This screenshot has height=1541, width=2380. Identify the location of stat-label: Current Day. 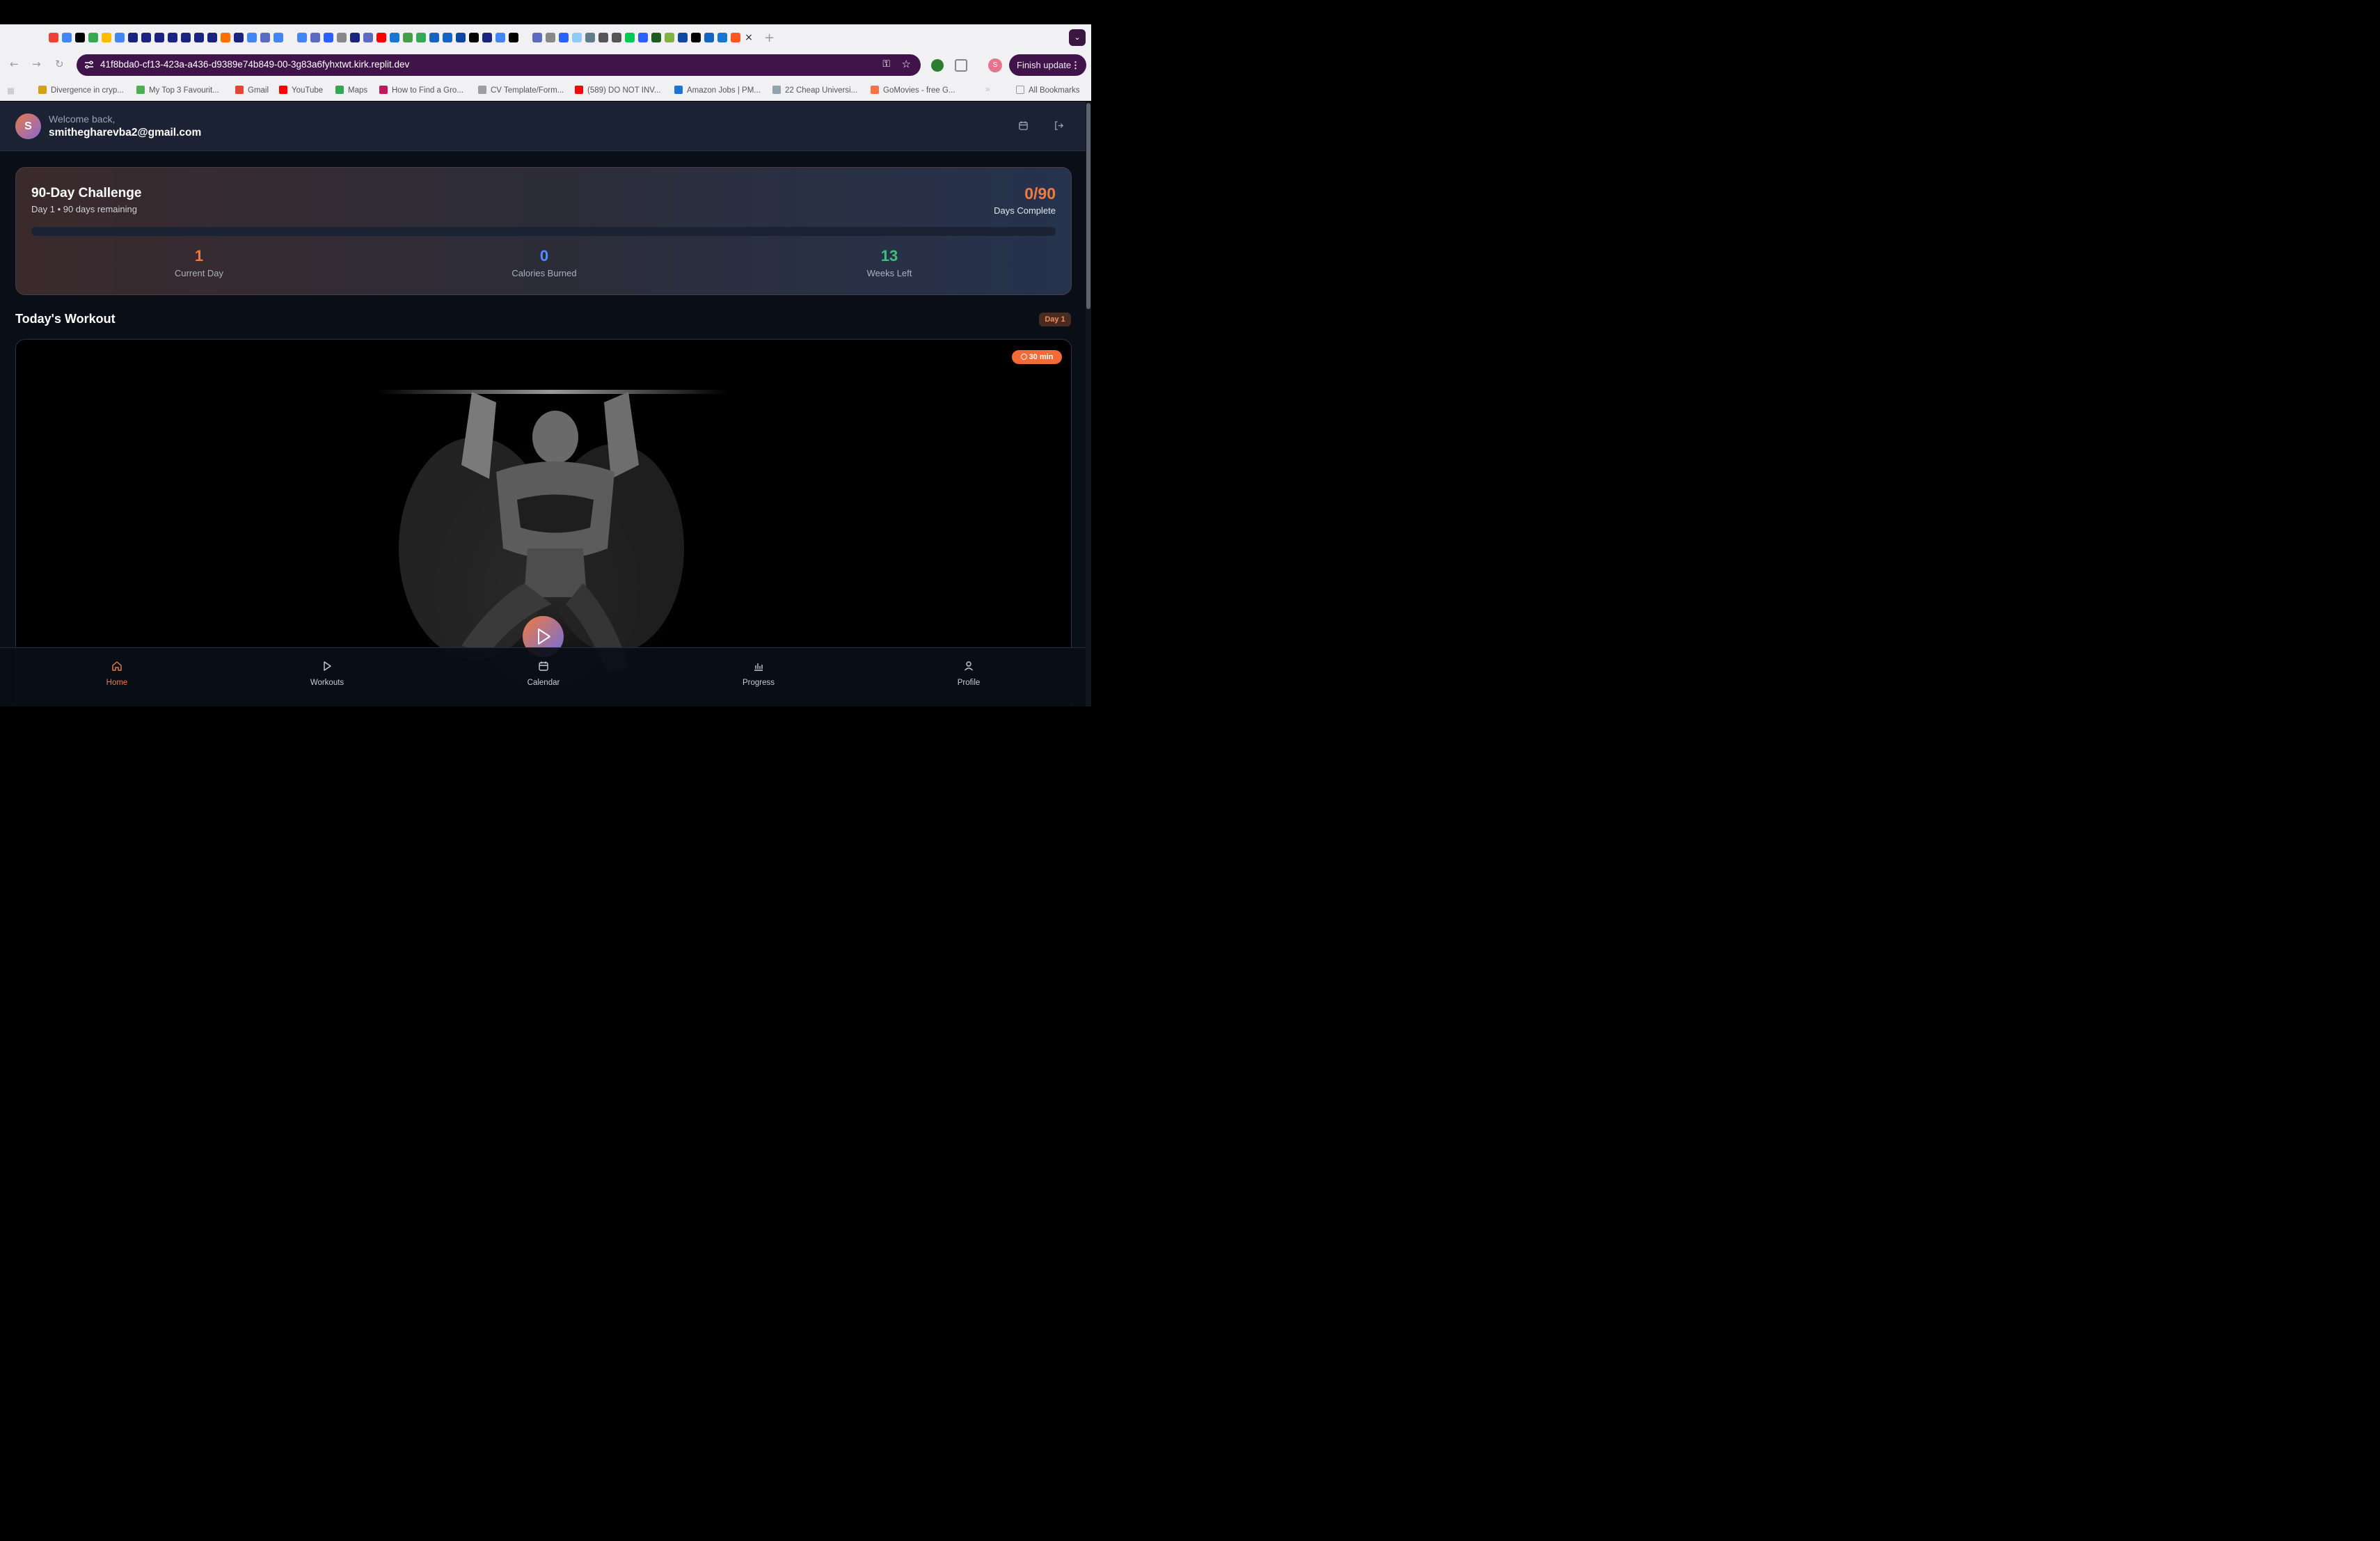
(199, 273).